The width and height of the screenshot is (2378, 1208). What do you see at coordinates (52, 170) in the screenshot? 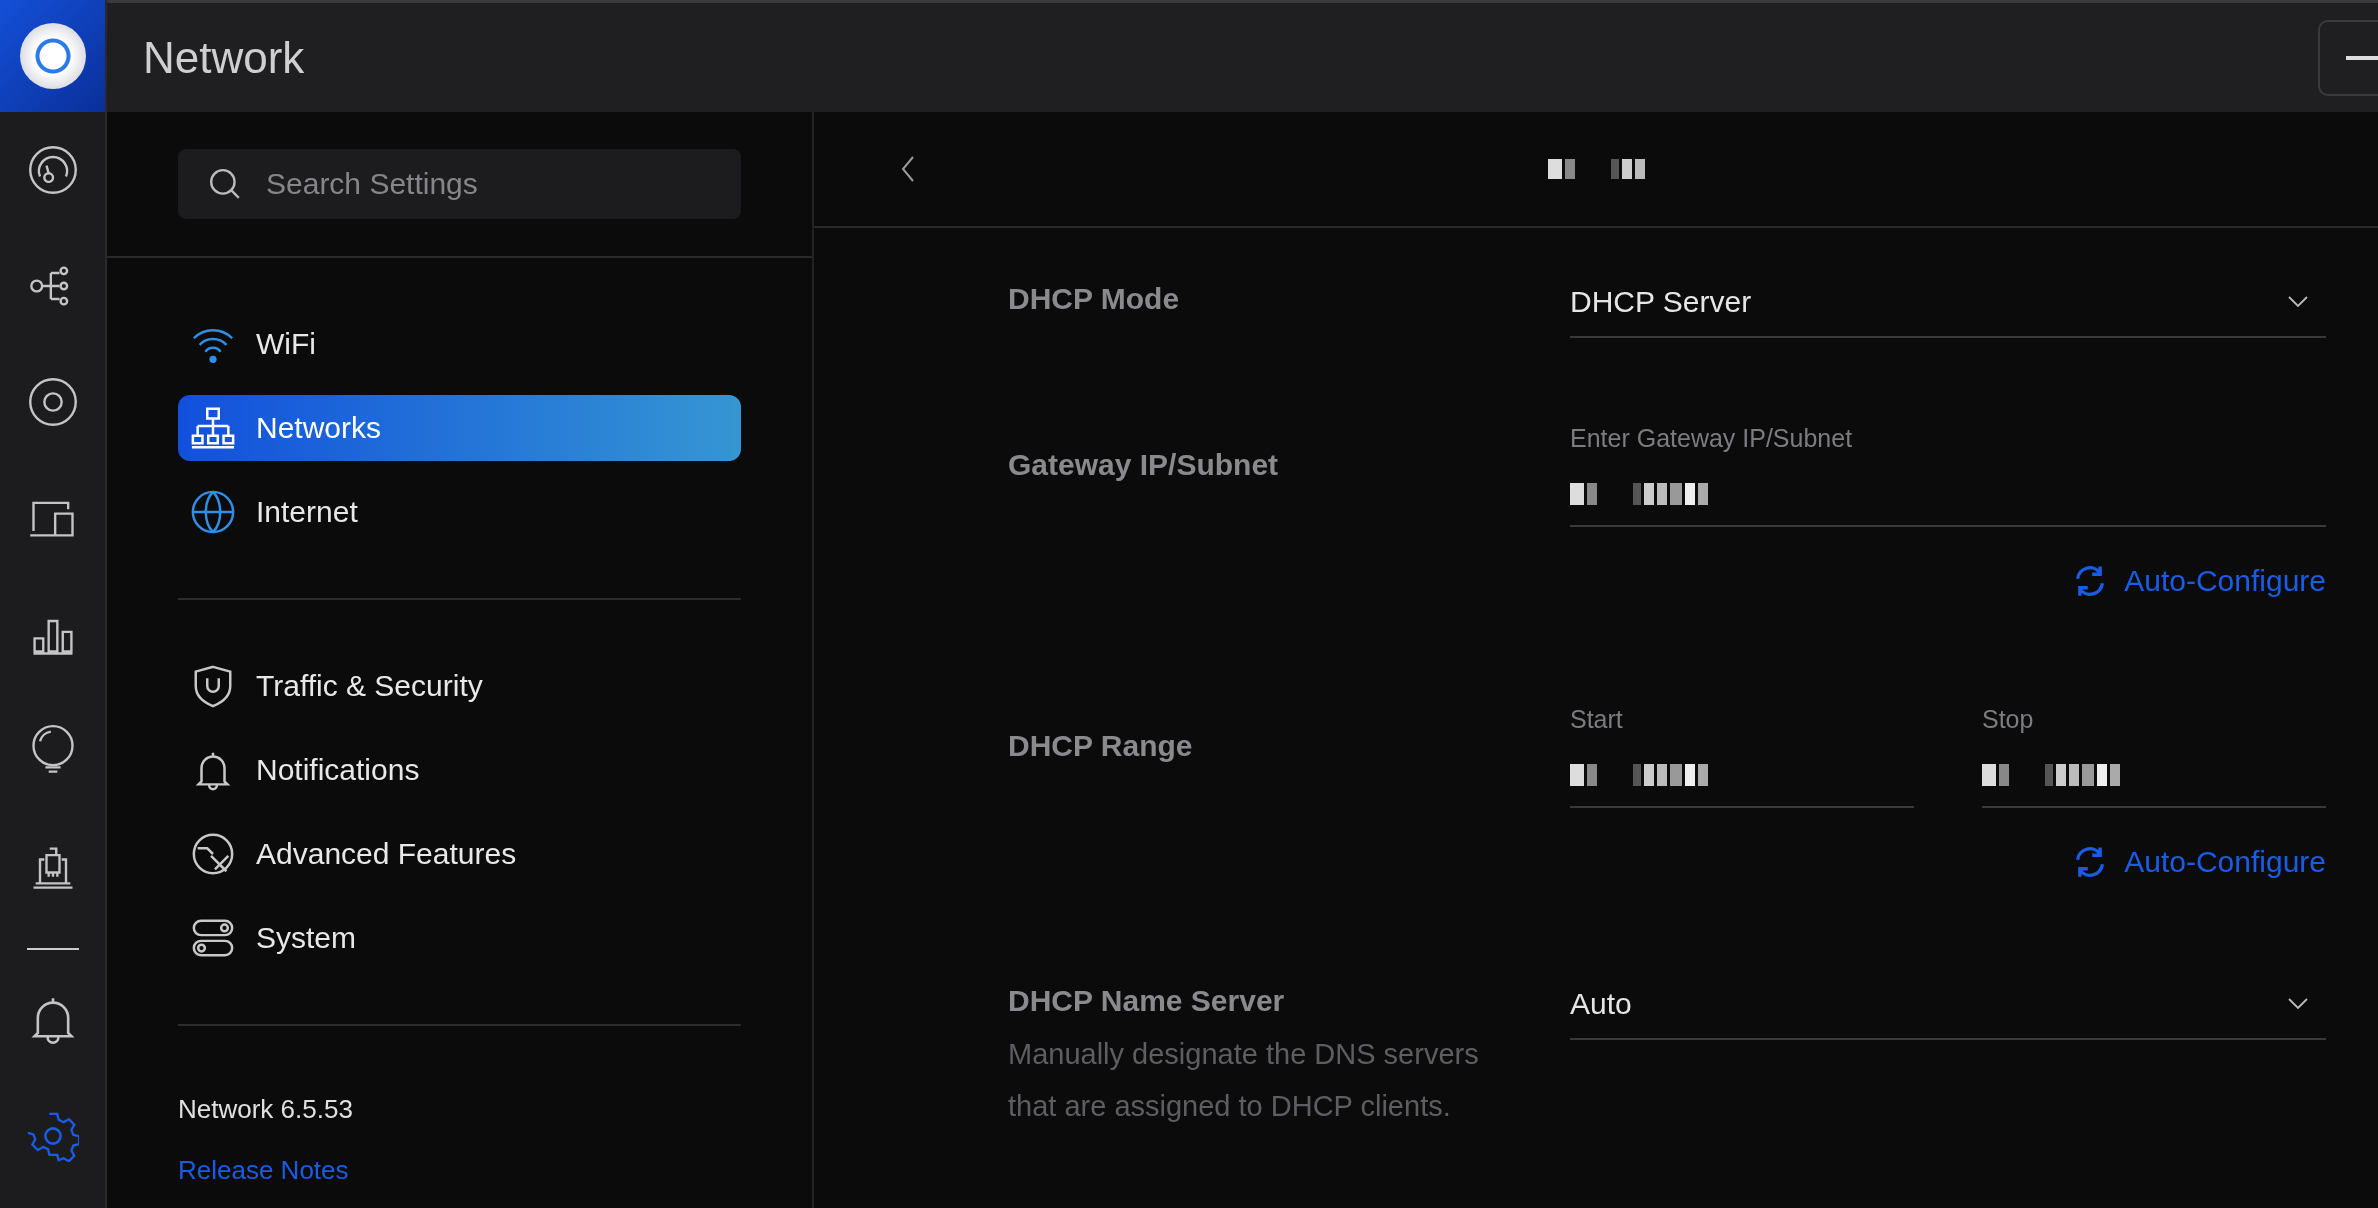
I see `dashboard-icon` at bounding box center [52, 170].